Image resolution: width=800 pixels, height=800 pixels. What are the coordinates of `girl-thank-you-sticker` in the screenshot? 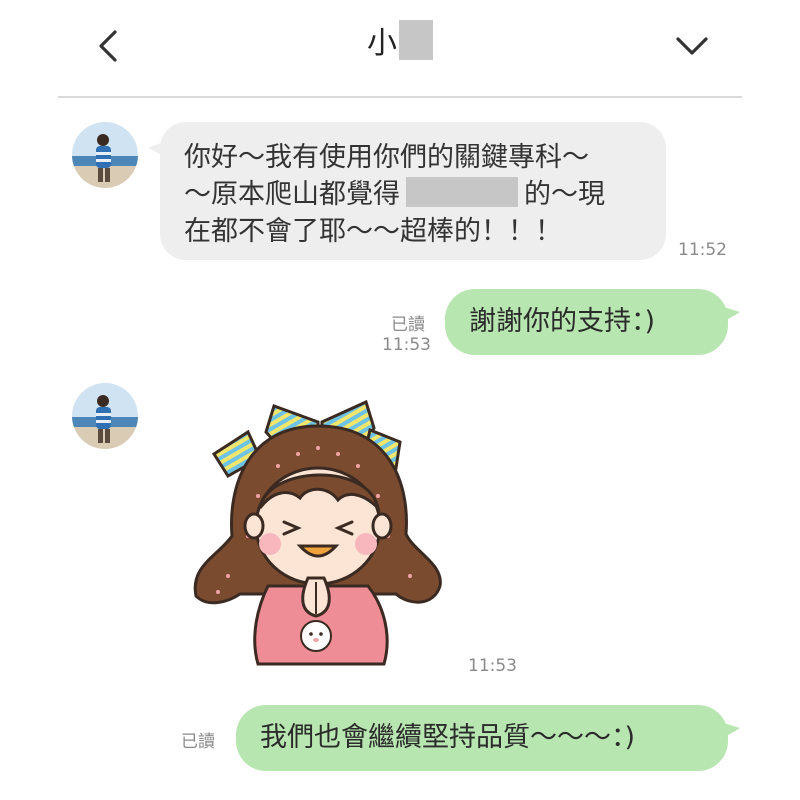 It's located at (317, 532).